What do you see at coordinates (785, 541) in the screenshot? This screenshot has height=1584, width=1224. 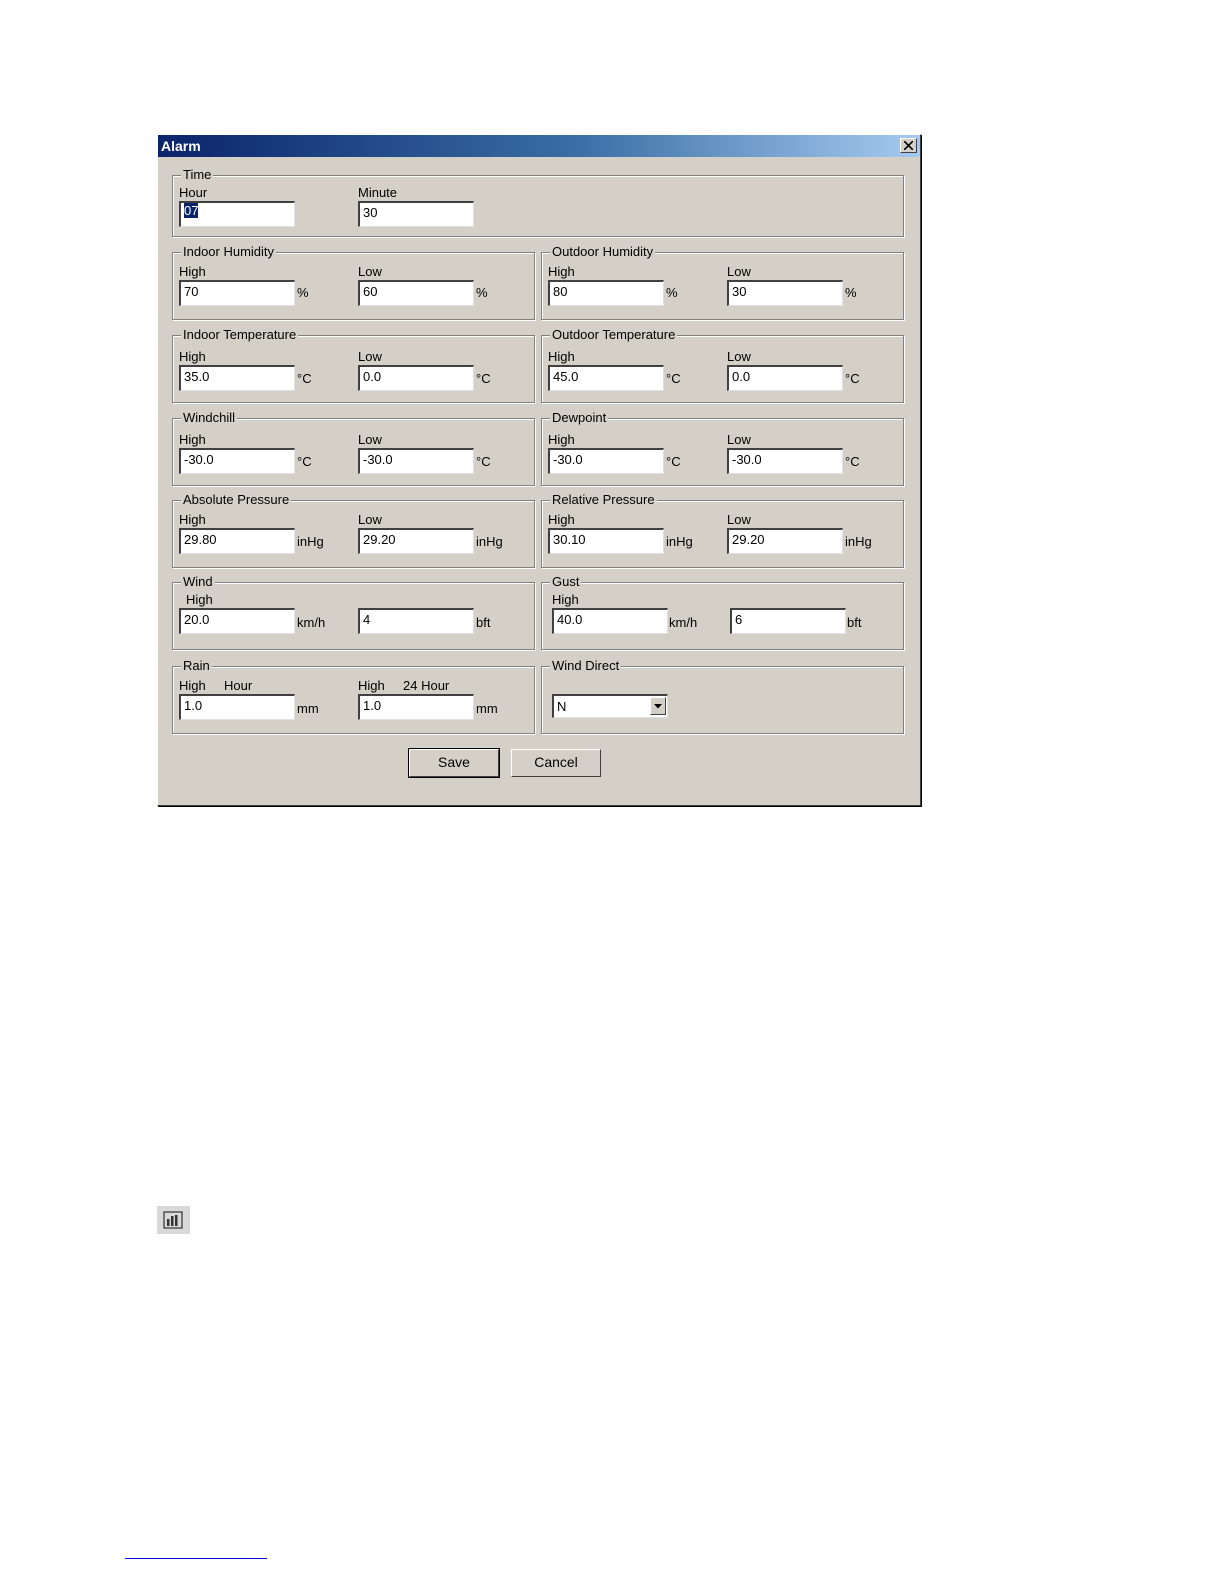 I see `relative-pressure-low-field` at bounding box center [785, 541].